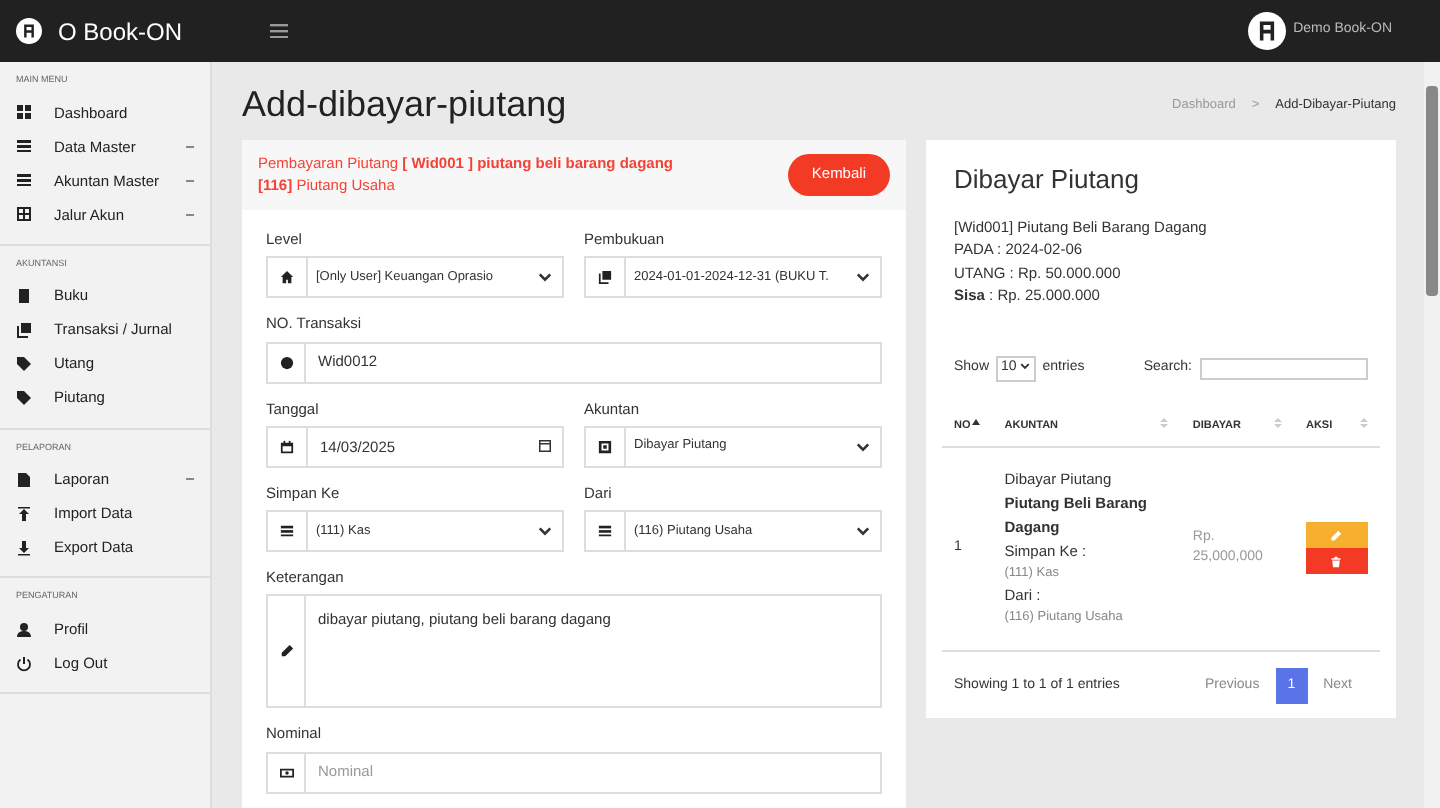 This screenshot has height=808, width=1440. I want to click on power-icon, so click(24, 663).